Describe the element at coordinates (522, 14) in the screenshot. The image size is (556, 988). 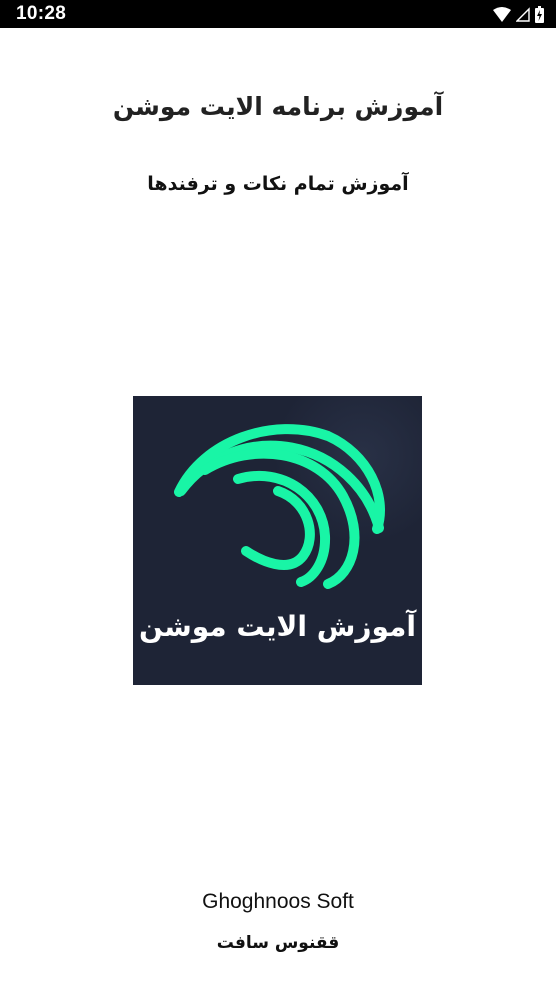
I see `cellular-signal-icon` at that location.